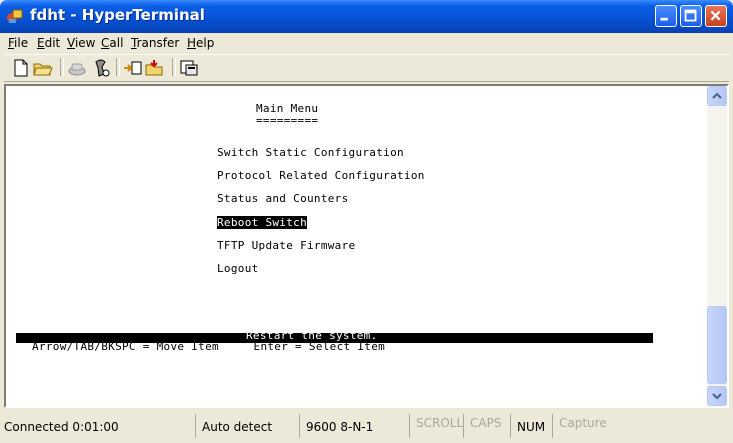 This screenshot has width=733, height=443. What do you see at coordinates (366, 43) in the screenshot?
I see `menu-bar: File Edit View Call Transfer Help` at bounding box center [366, 43].